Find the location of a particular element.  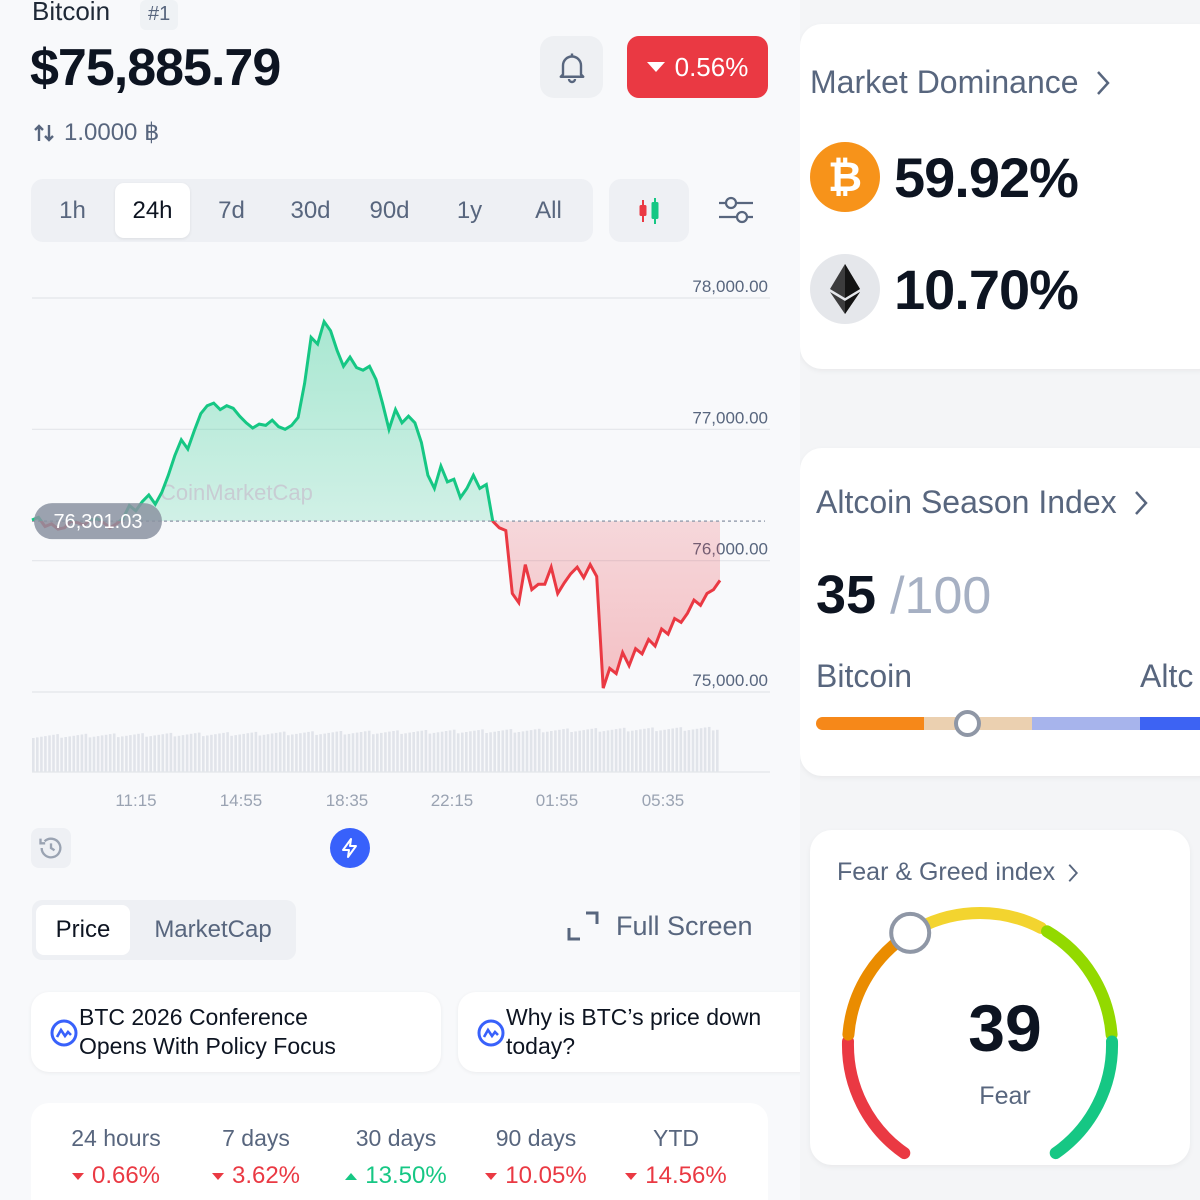

news-card-2: Why is BTC’s price down today? is located at coordinates (638, 1032).